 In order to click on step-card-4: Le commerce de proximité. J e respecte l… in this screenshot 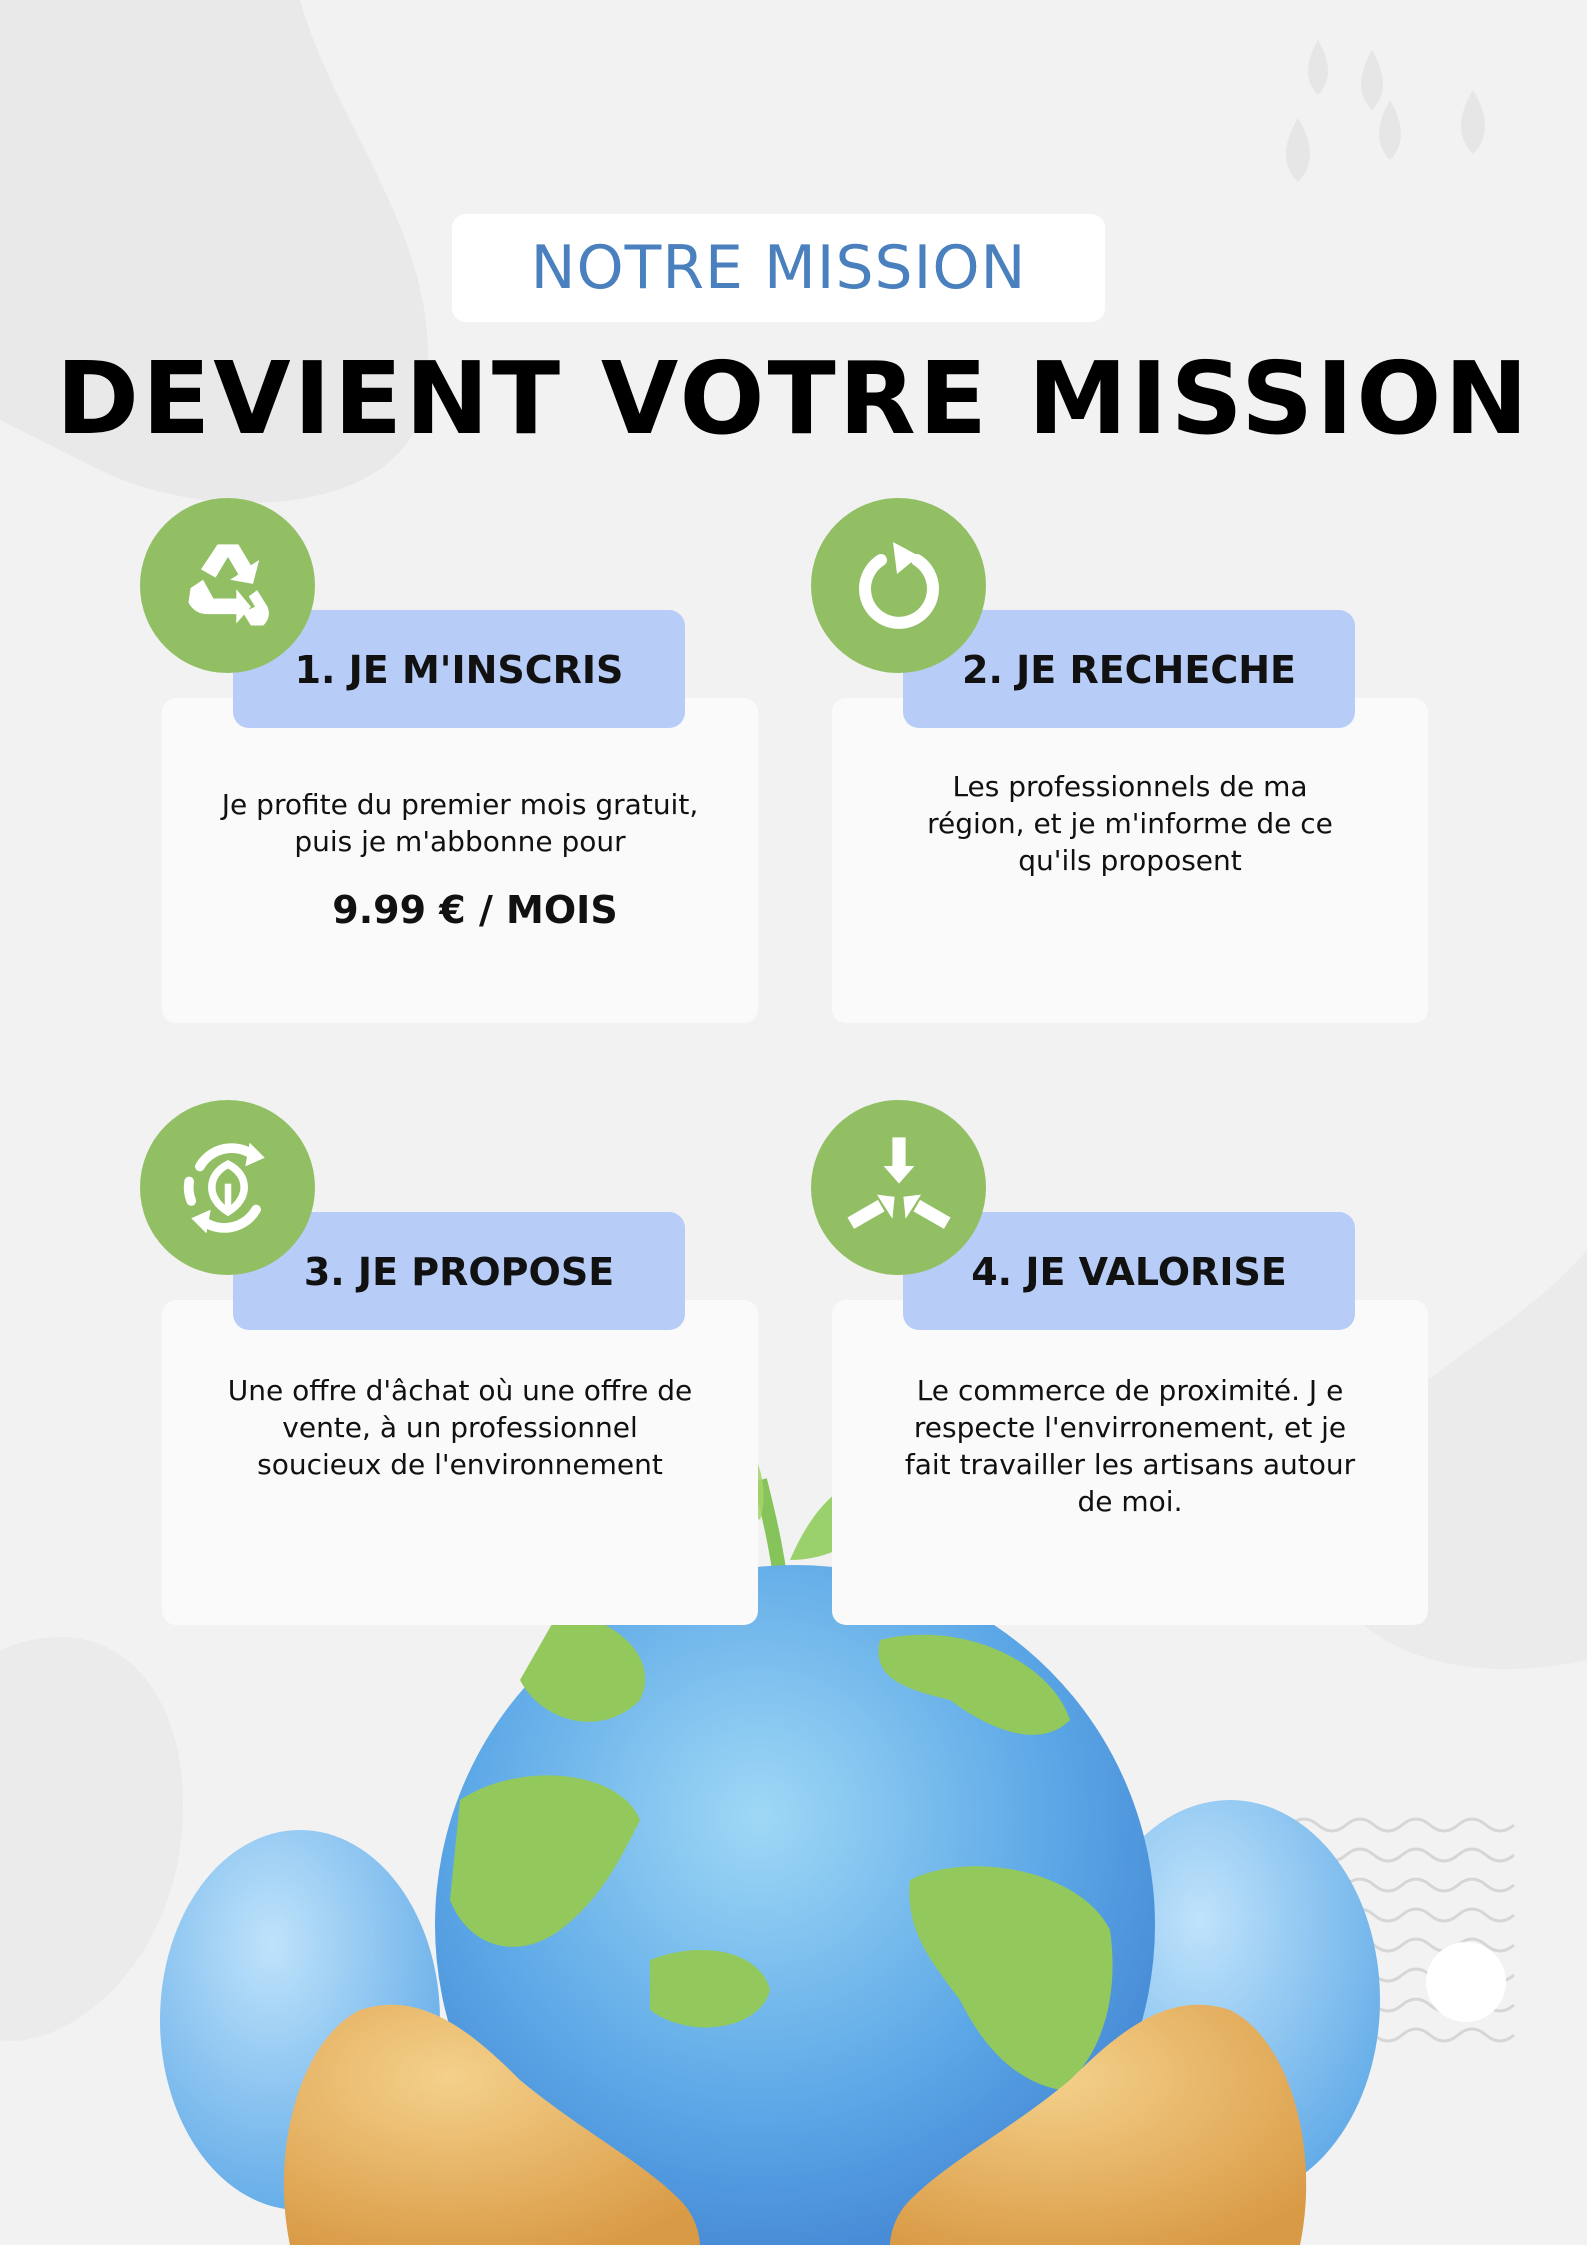, I will do `click(1130, 1462)`.